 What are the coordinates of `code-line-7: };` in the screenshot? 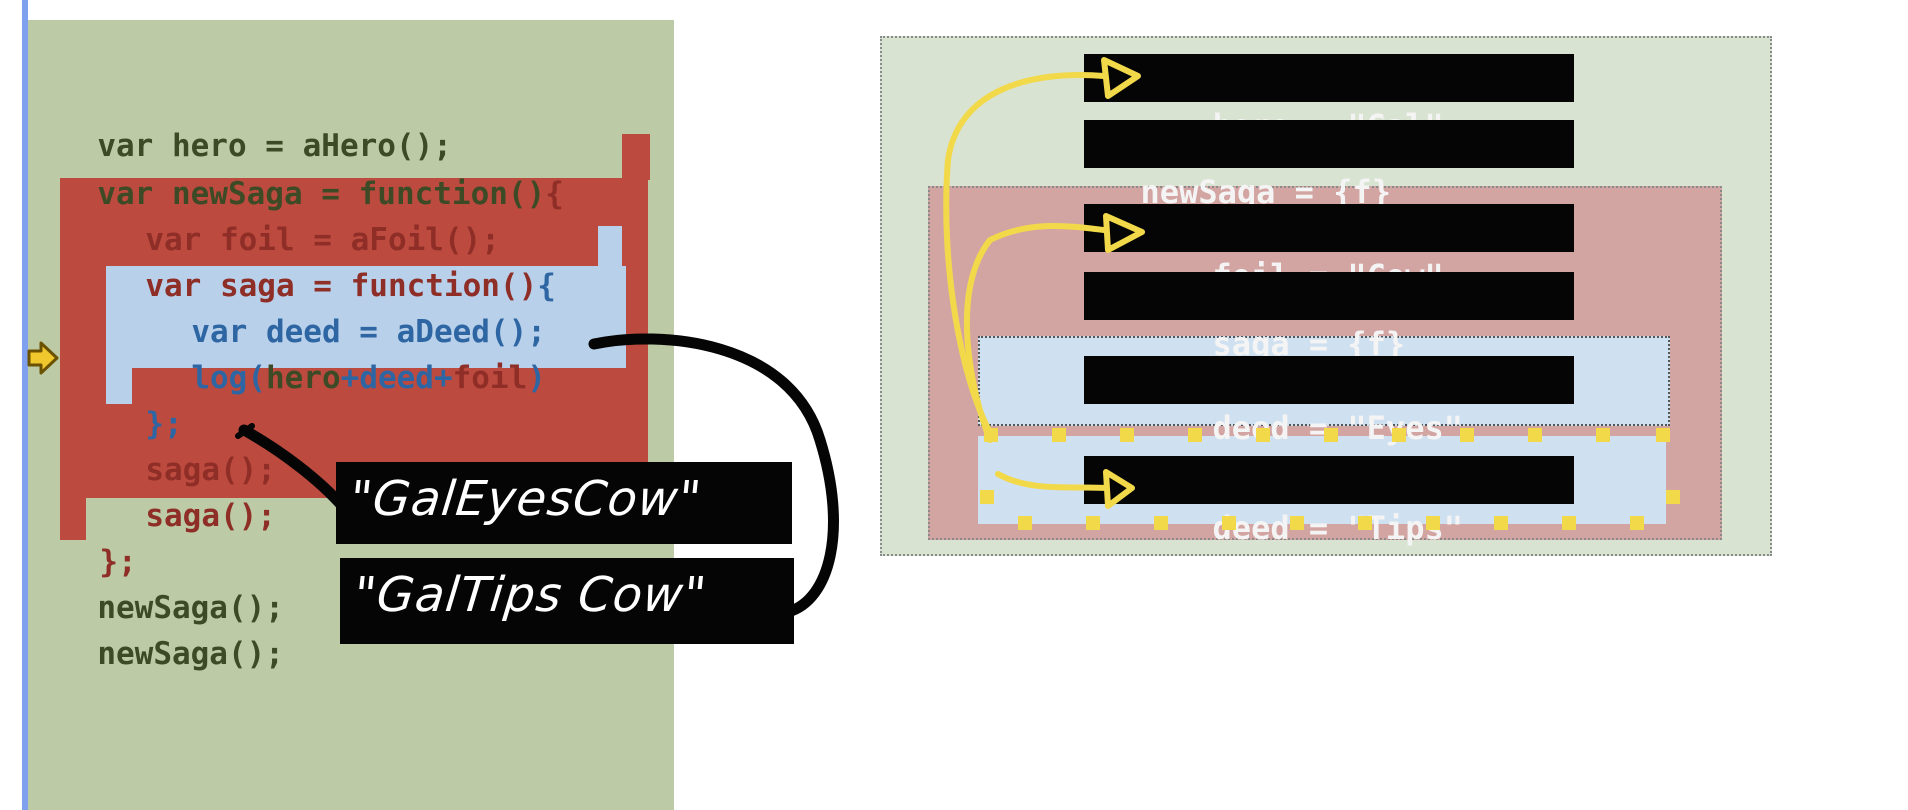 It's located at (145, 403).